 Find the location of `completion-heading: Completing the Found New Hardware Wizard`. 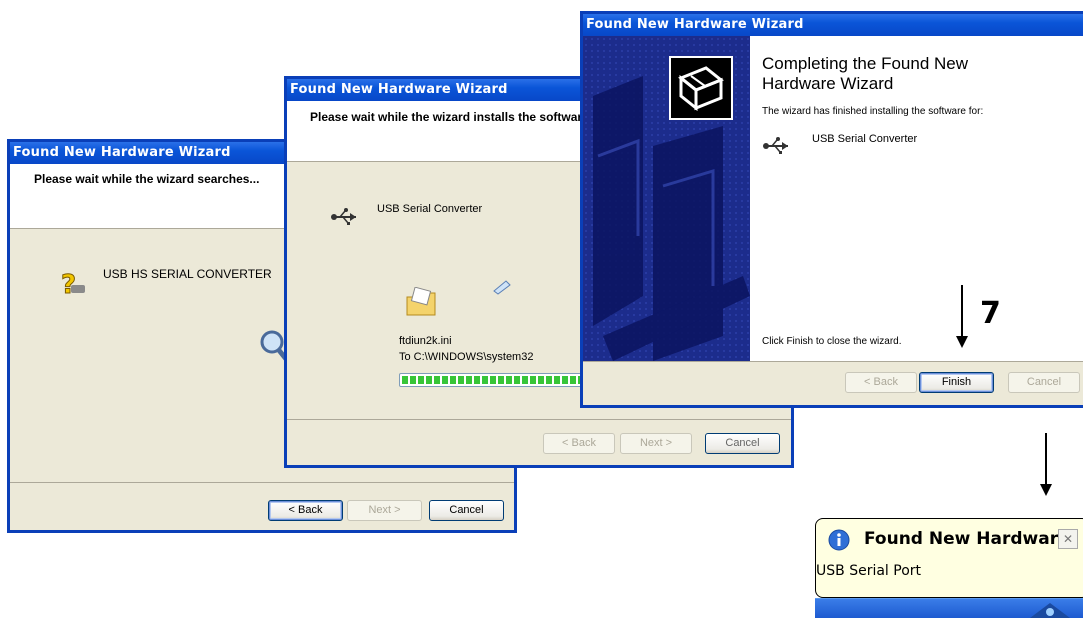

completion-heading: Completing the Found New Hardware Wizard is located at coordinates (865, 74).